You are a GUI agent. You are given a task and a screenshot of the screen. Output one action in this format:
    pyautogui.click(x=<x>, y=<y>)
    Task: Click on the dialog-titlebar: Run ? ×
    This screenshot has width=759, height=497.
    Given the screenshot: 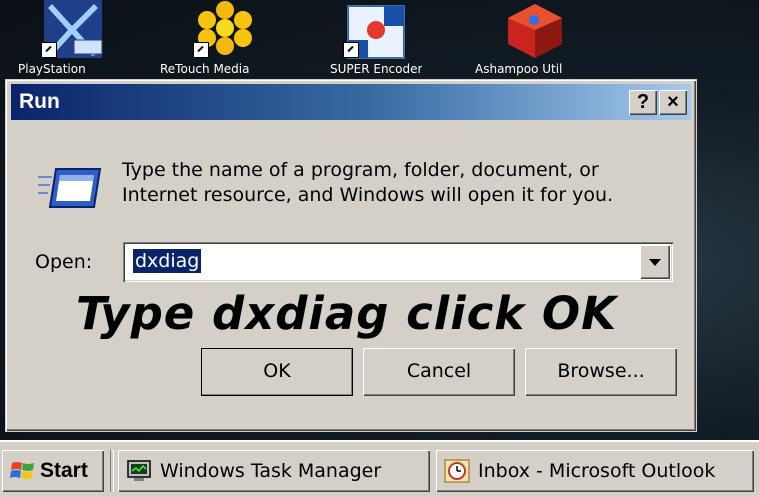 What is the action you would take?
    pyautogui.click(x=351, y=102)
    